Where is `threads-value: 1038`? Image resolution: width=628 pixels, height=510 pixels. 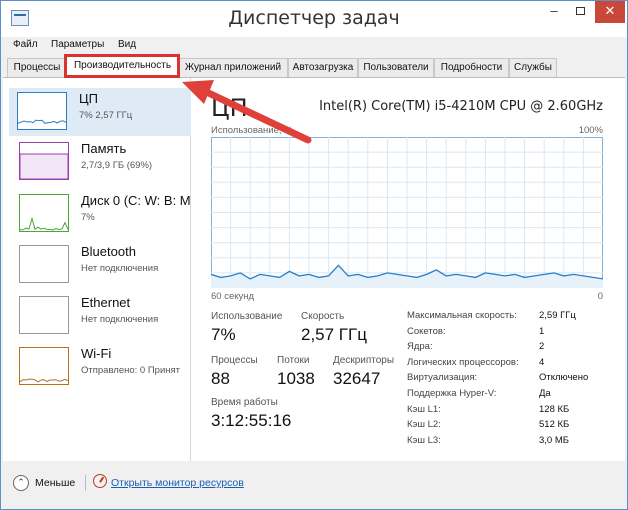
threads-value: 1038 is located at coordinates (296, 378).